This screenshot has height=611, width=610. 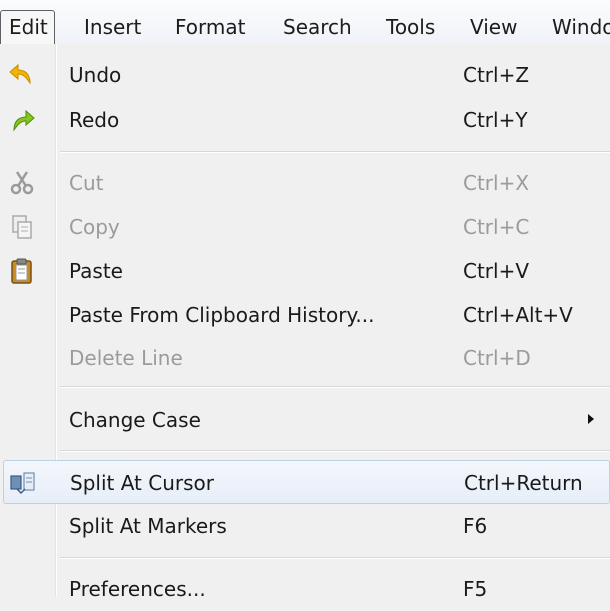 I want to click on menu-item-shortcut: Ctrl+Y, so click(x=495, y=120).